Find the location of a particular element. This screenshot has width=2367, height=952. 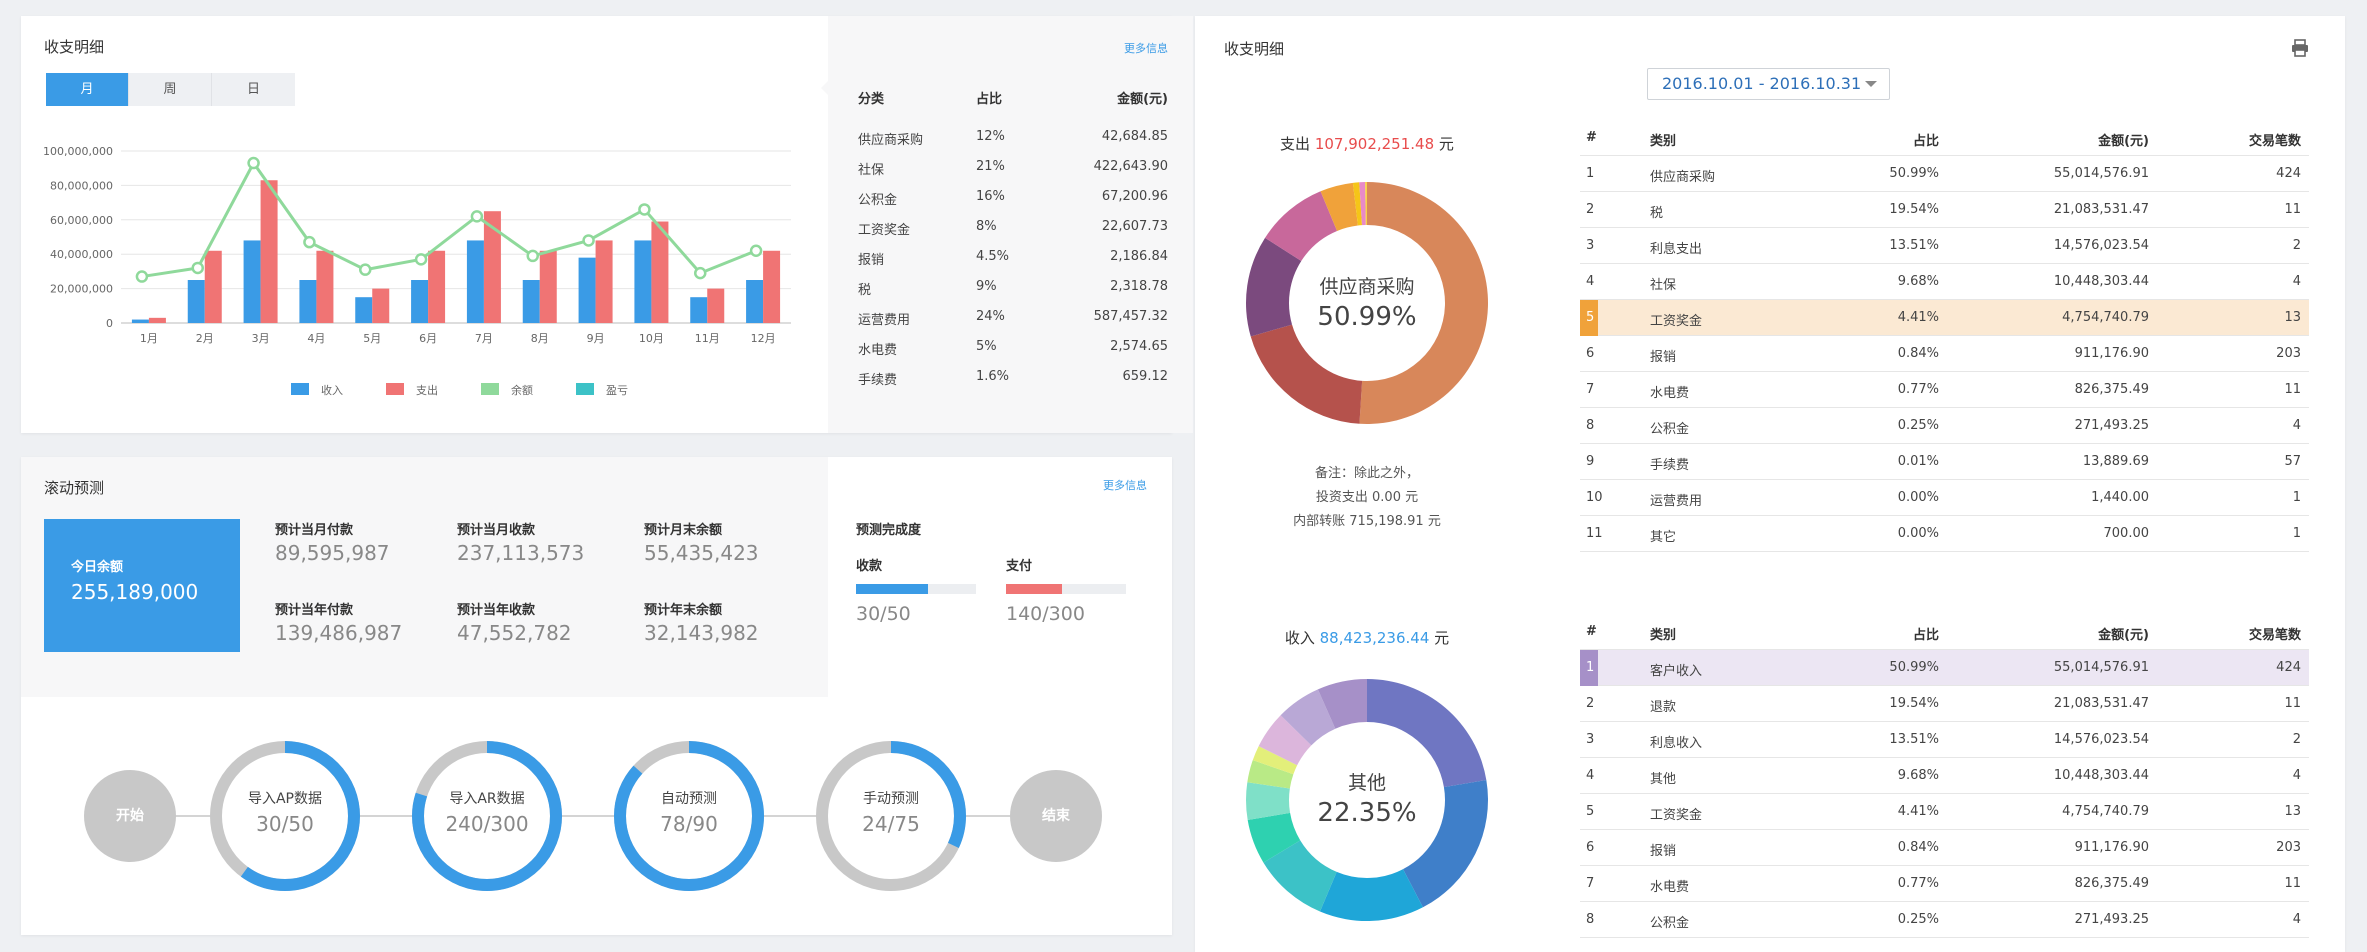

table-cell: 供应商采购 is located at coordinates (1683, 177).